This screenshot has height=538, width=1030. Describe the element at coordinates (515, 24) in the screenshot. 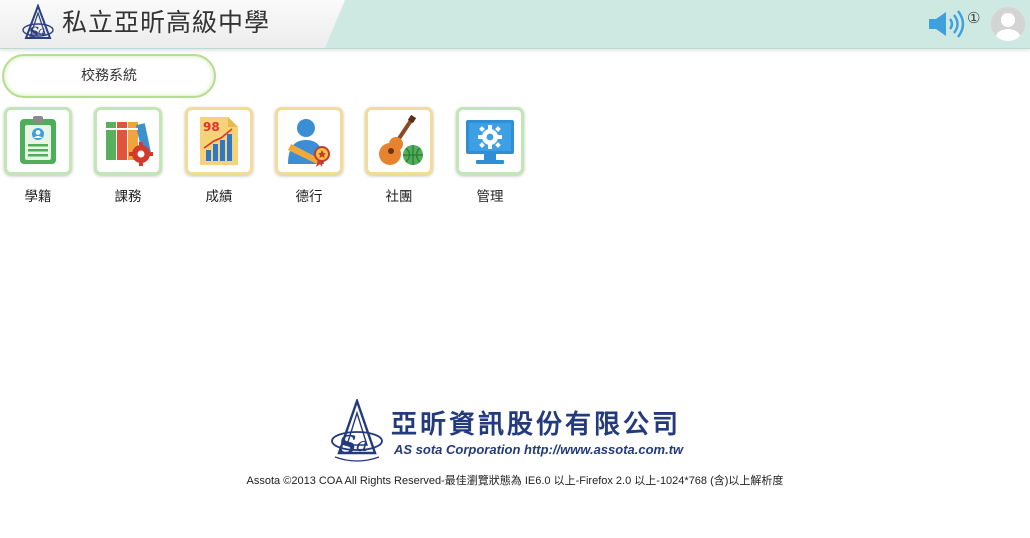

I see `top-header: S a 私立亞昕高級中學 ①` at that location.